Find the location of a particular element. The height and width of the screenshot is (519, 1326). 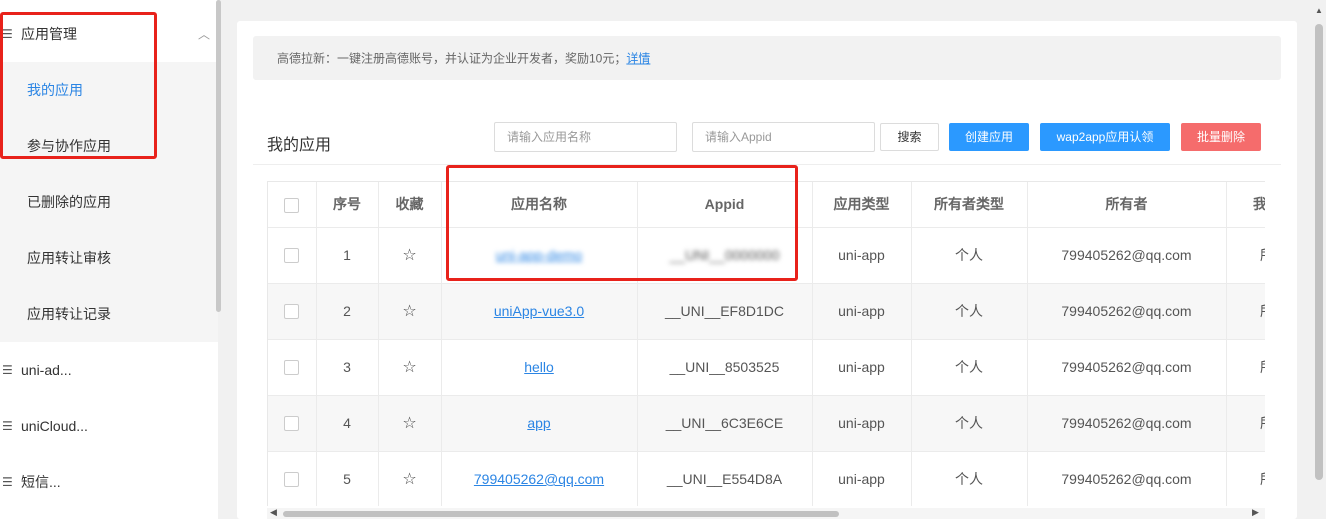

notice-detail-link: 详情 is located at coordinates (638, 59).